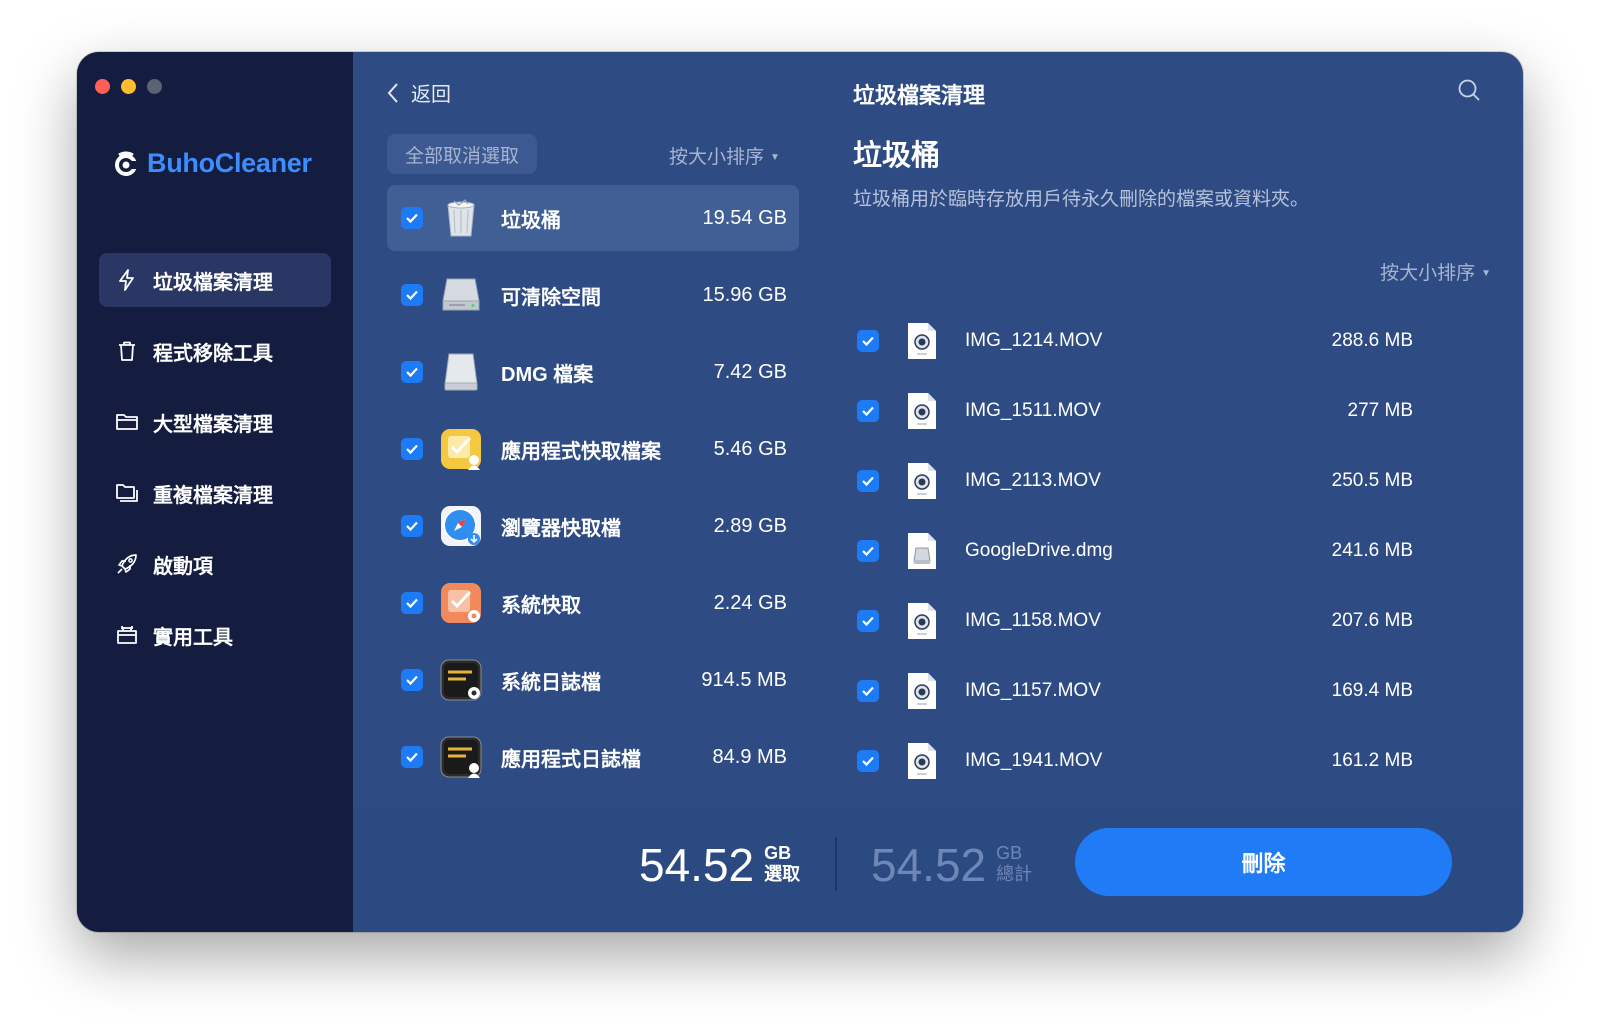 The width and height of the screenshot is (1600, 1035). I want to click on file-name: IMG_1158.MOV, so click(1033, 620).